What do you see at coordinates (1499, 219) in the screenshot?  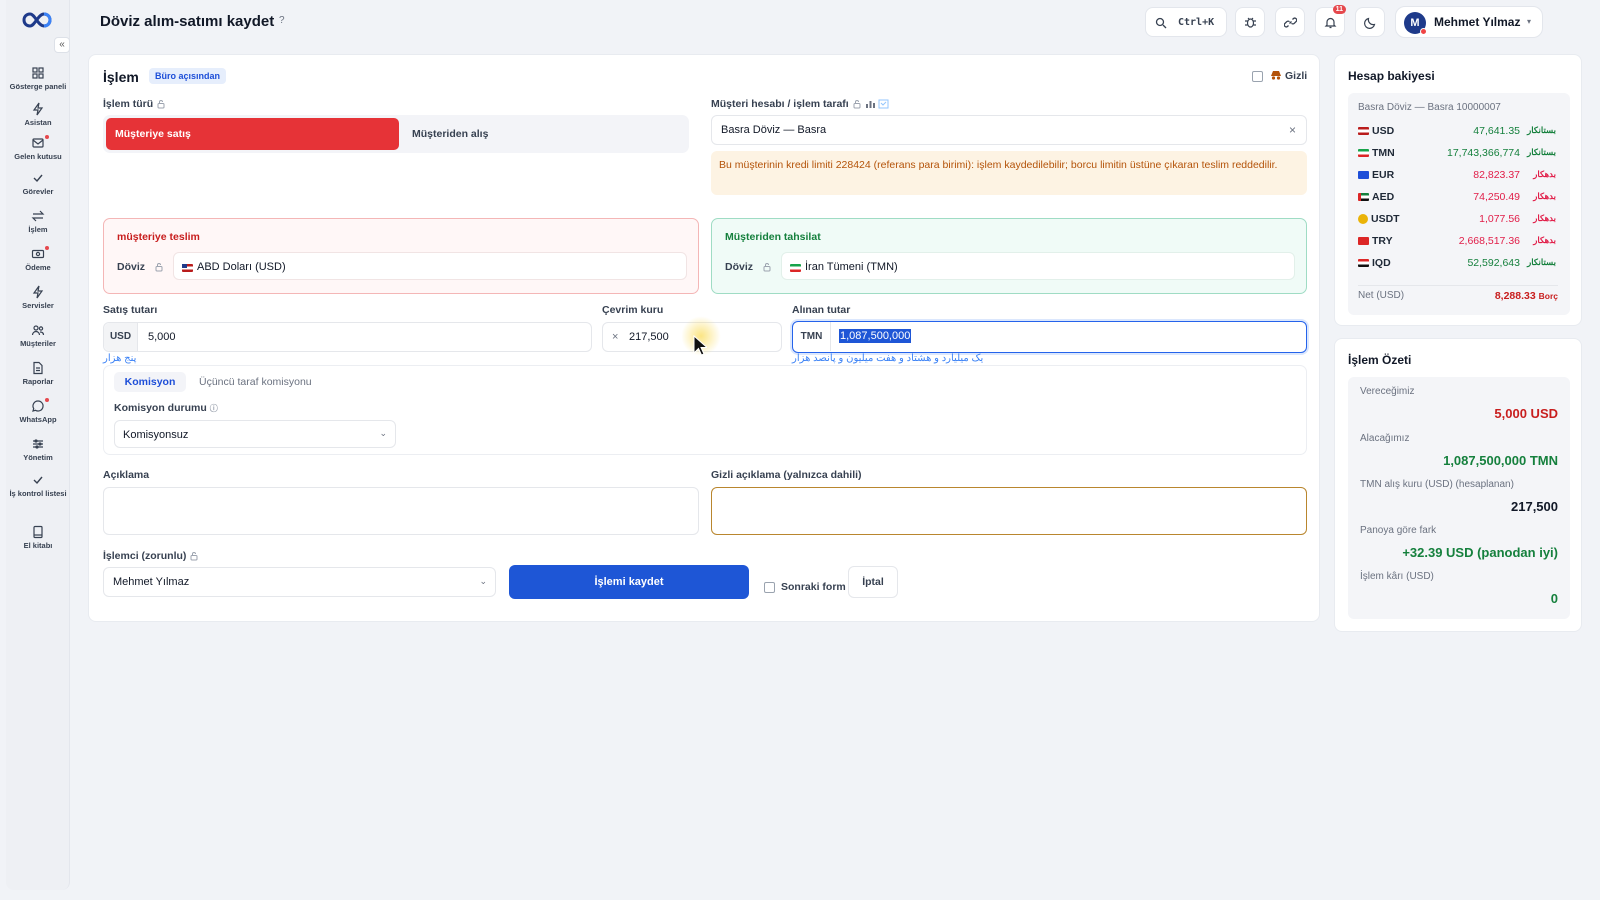 I see `balance-value: 1,077.56` at bounding box center [1499, 219].